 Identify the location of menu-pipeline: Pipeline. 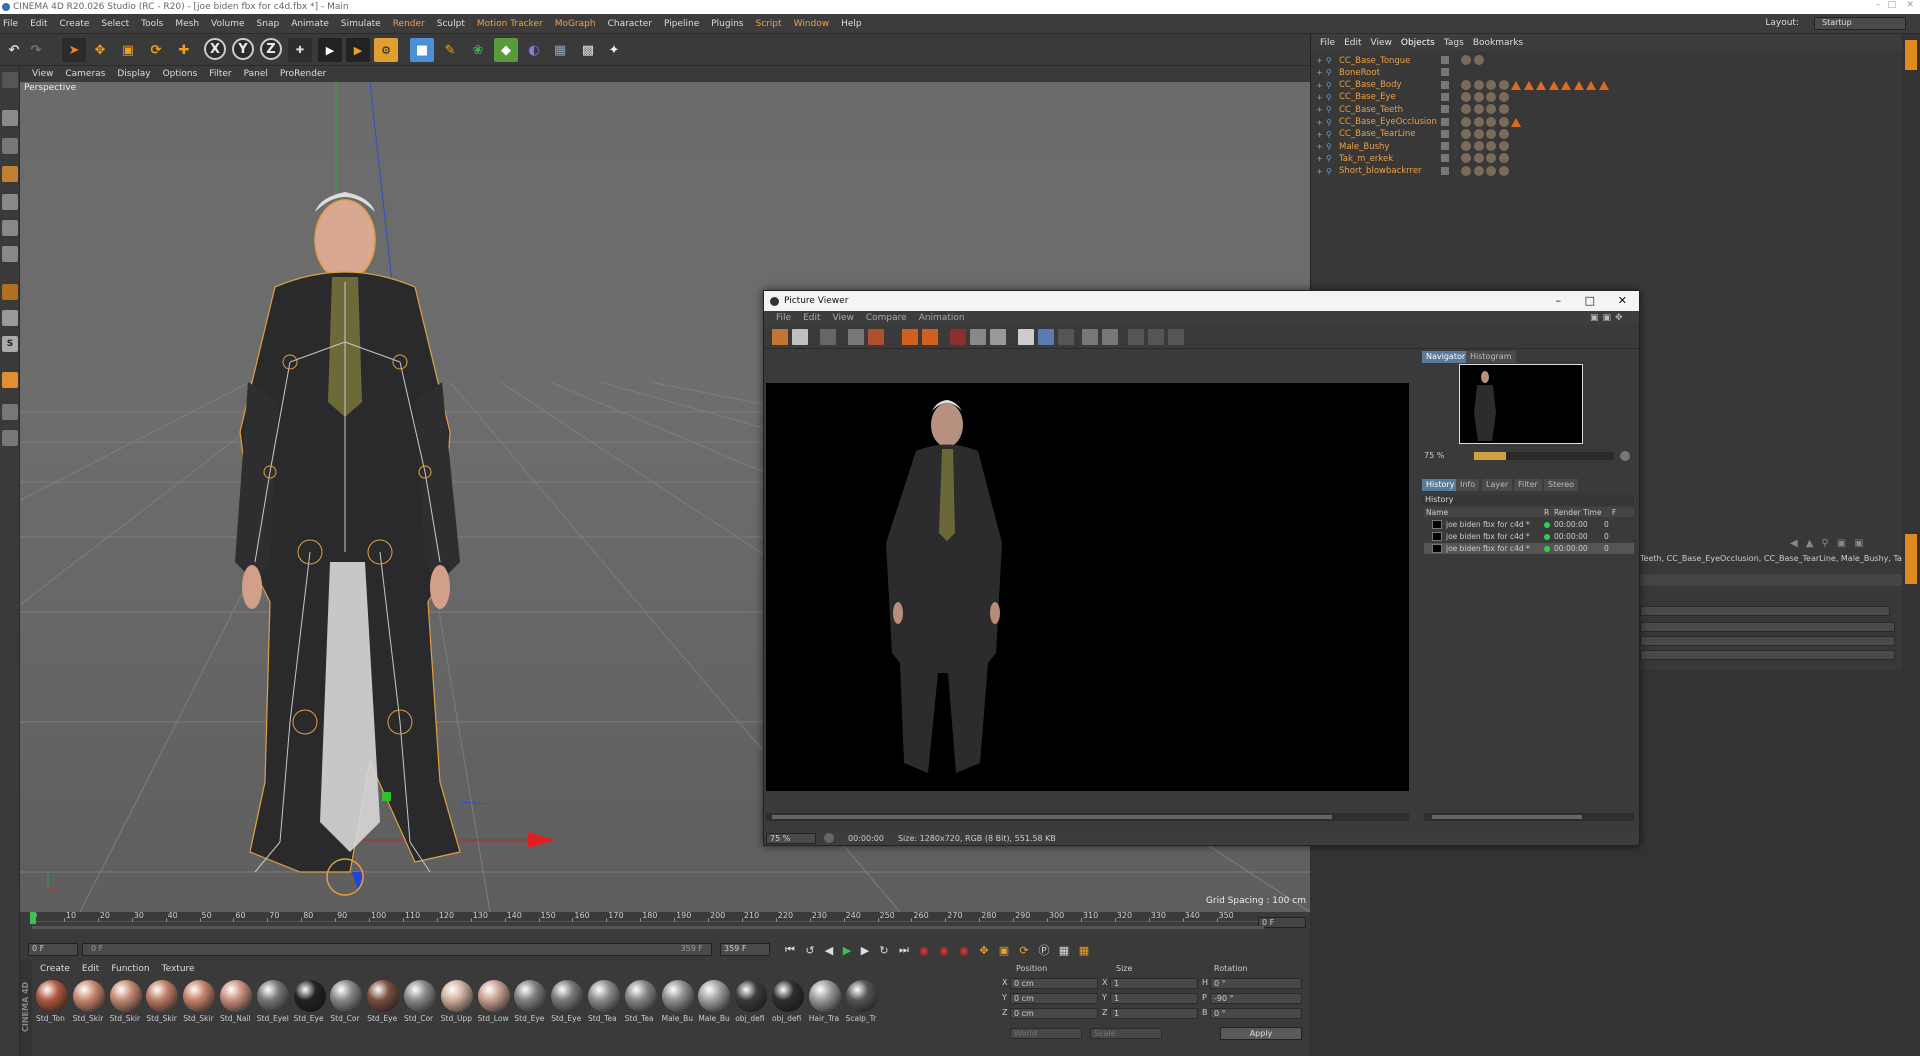
(681, 24).